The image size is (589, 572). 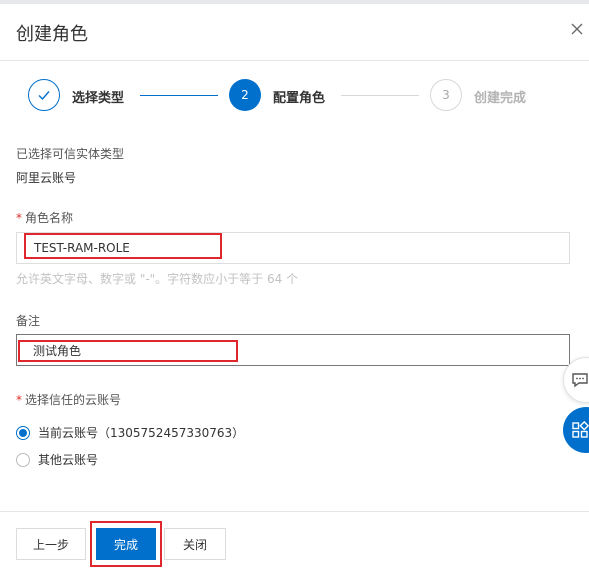 I want to click on check-icon, so click(x=44, y=96).